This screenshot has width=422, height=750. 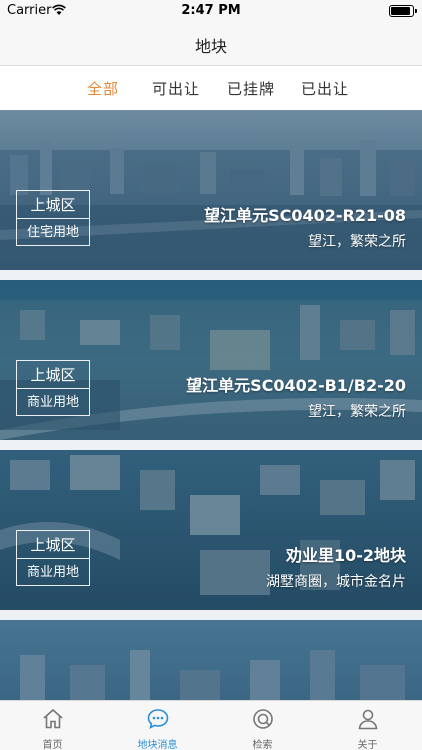 I want to click on filter-tab-all: 全部, so click(x=103, y=88).